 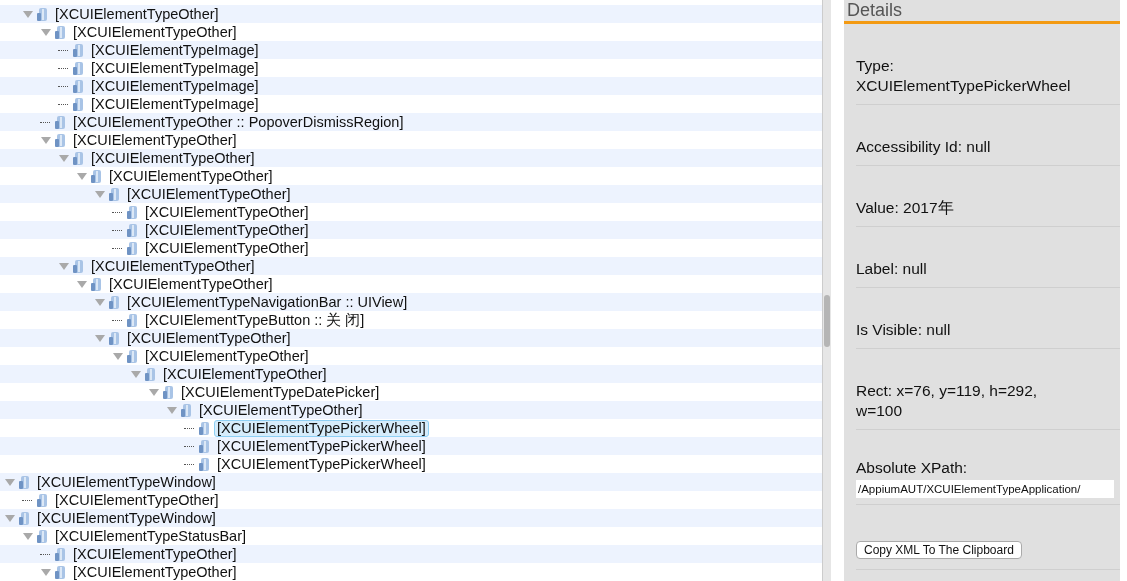 What do you see at coordinates (903, 329) in the screenshot?
I see `detail-text: Is Visible: null` at bounding box center [903, 329].